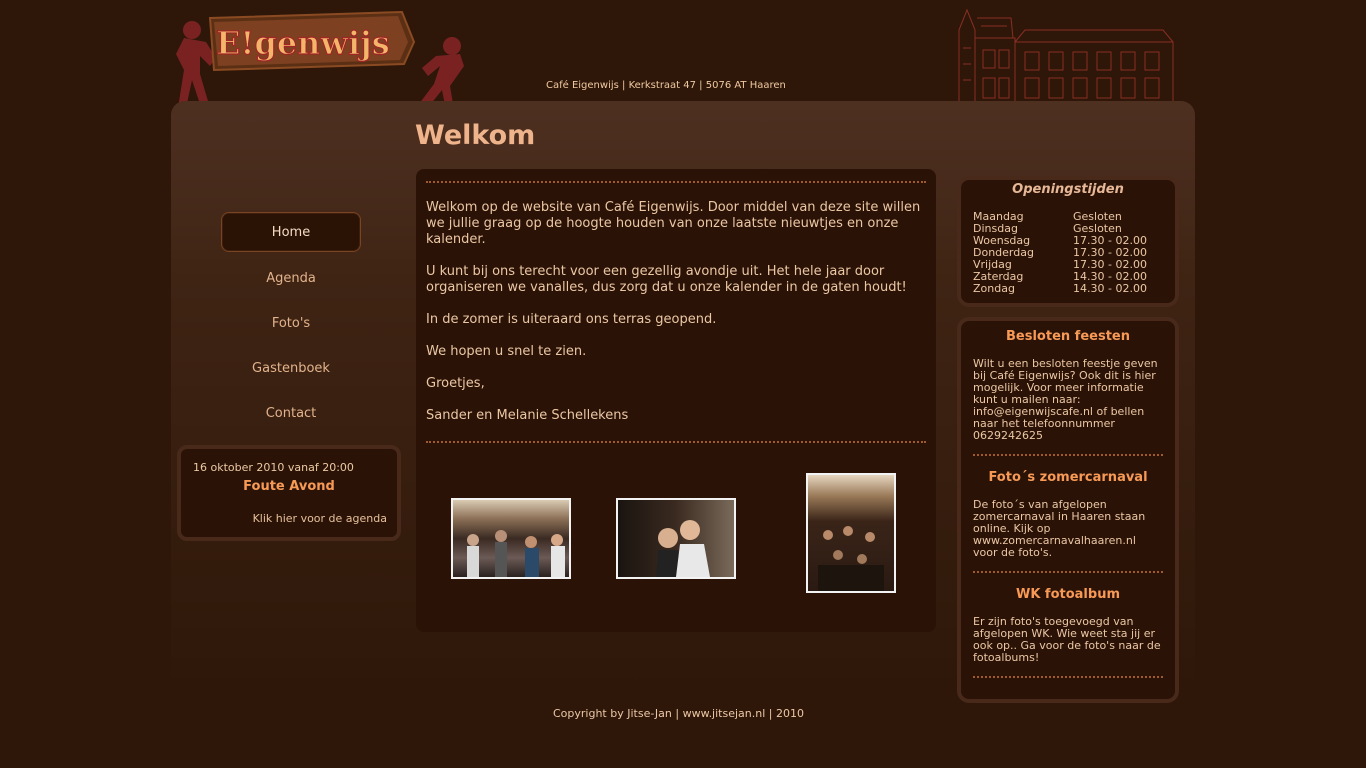 The height and width of the screenshot is (768, 1366). I want to click on logo-figure-left-icon, so click(196, 65).